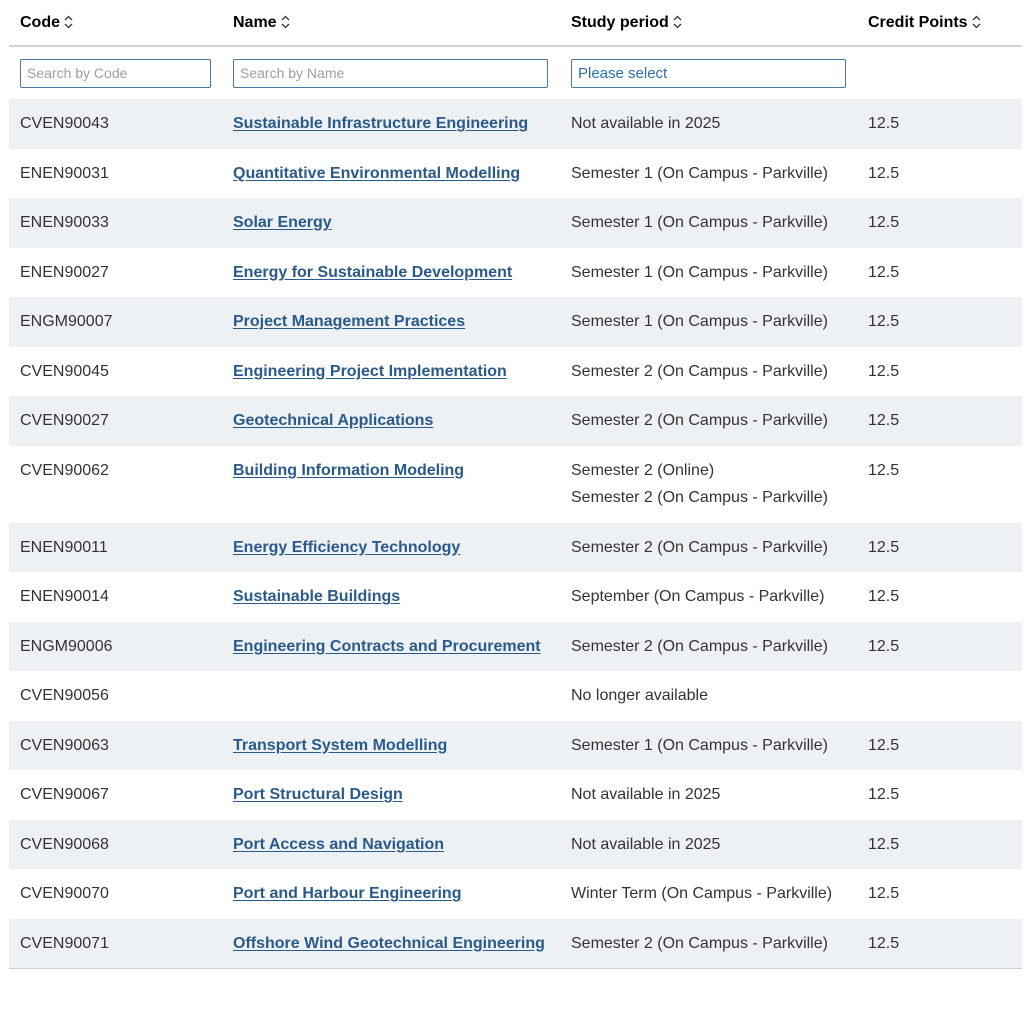  What do you see at coordinates (318, 794) in the screenshot?
I see `subject-name-link: Port Structural Design` at bounding box center [318, 794].